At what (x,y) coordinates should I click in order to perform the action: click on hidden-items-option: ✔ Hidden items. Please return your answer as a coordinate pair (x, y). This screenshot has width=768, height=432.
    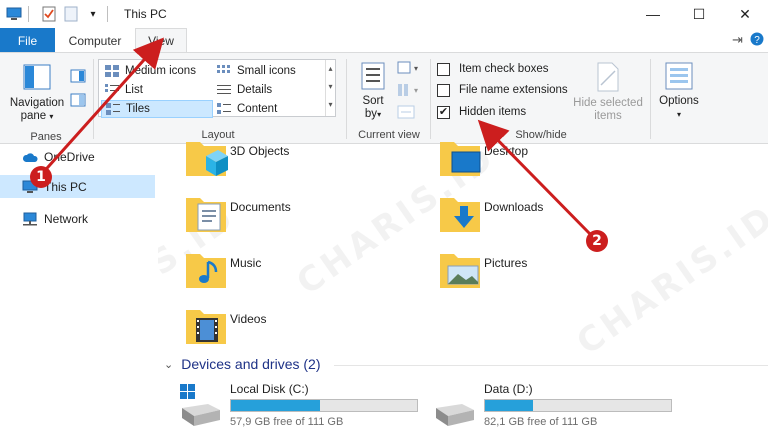
    Looking at the image, I should click on (481, 112).